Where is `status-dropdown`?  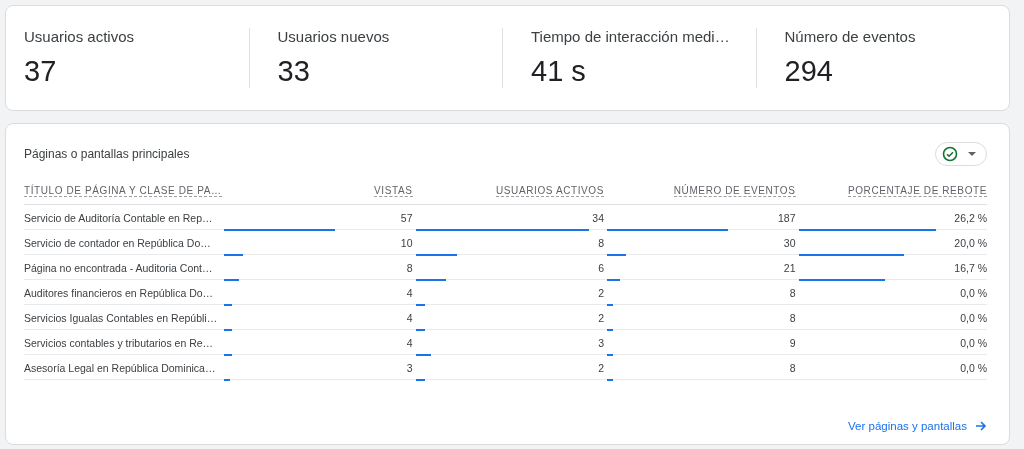 status-dropdown is located at coordinates (961, 154).